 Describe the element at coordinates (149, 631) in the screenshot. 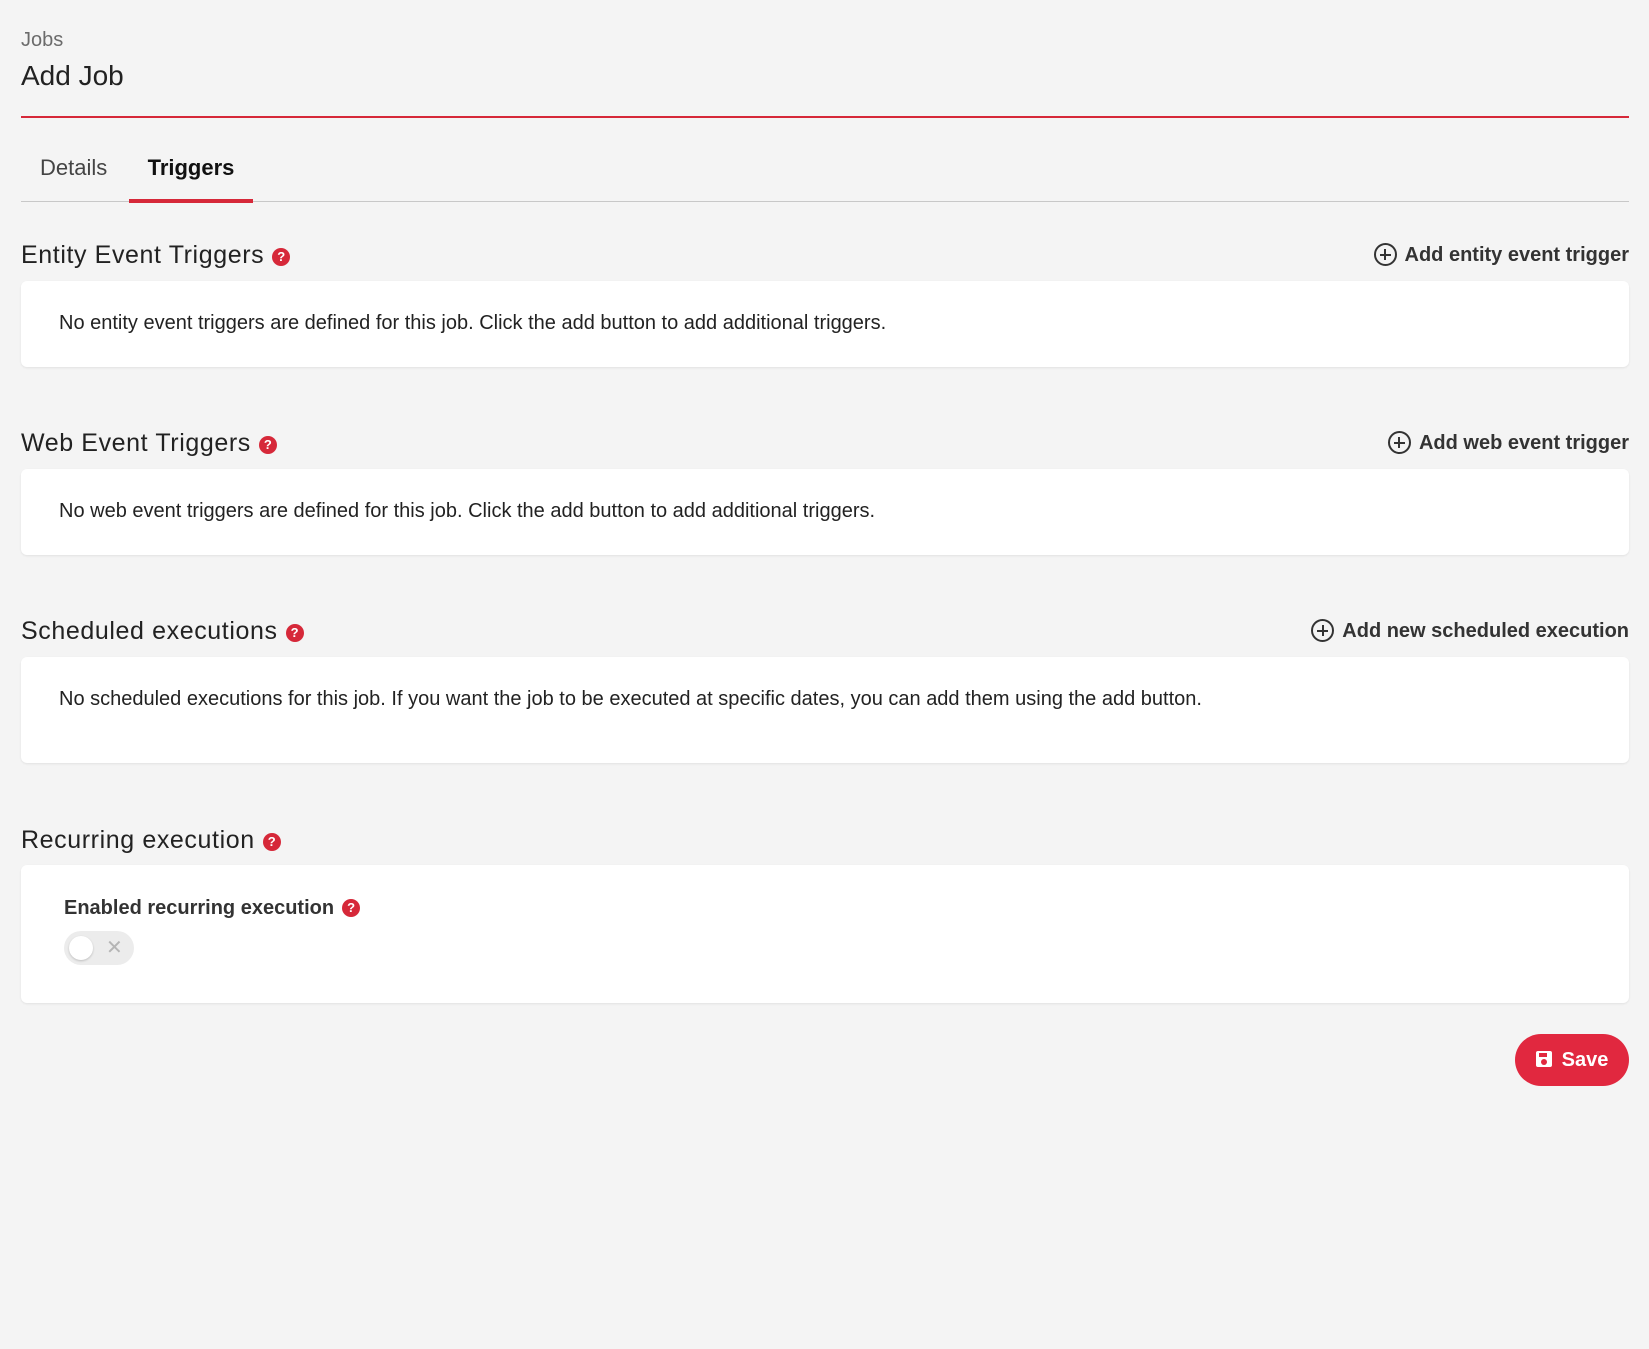

I see `scheduled-executions-title-text: Scheduled executions` at that location.